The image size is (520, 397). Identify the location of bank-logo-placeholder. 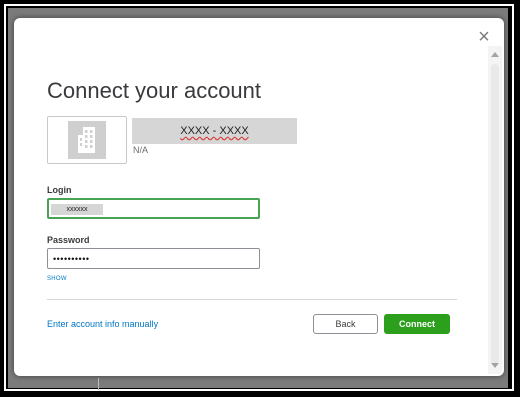
(87, 140).